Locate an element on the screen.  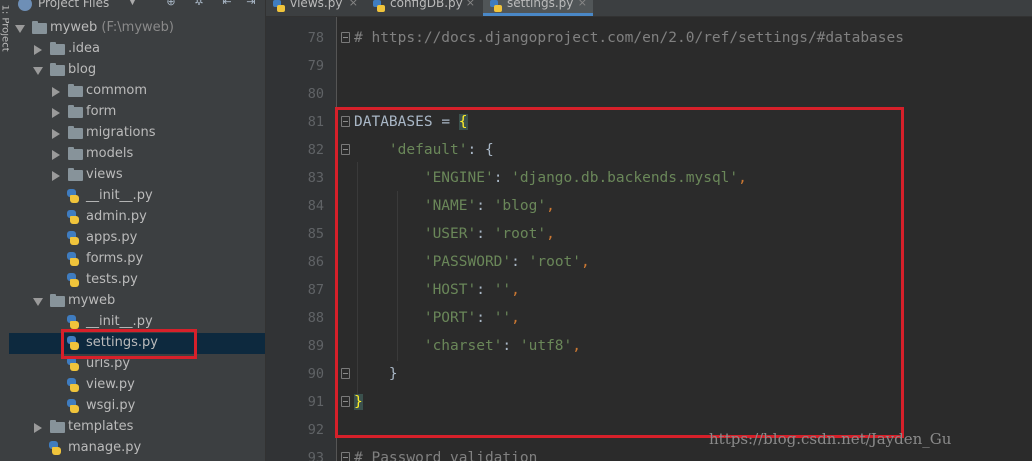
tree-folder--idea: .idea is located at coordinates (137, 49).